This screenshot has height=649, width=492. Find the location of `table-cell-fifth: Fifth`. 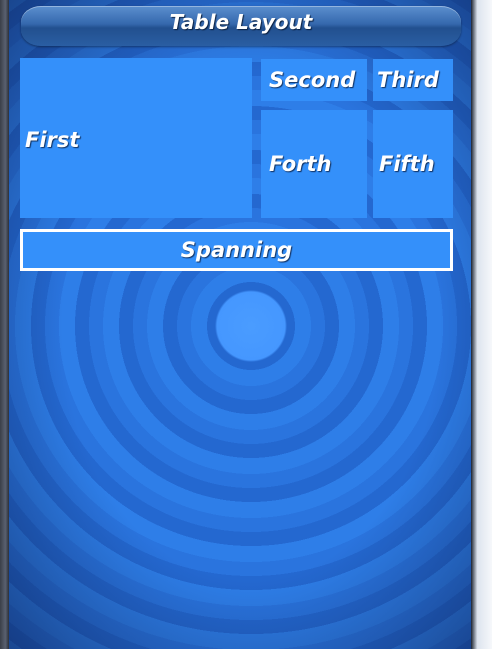

table-cell-fifth: Fifth is located at coordinates (413, 164).